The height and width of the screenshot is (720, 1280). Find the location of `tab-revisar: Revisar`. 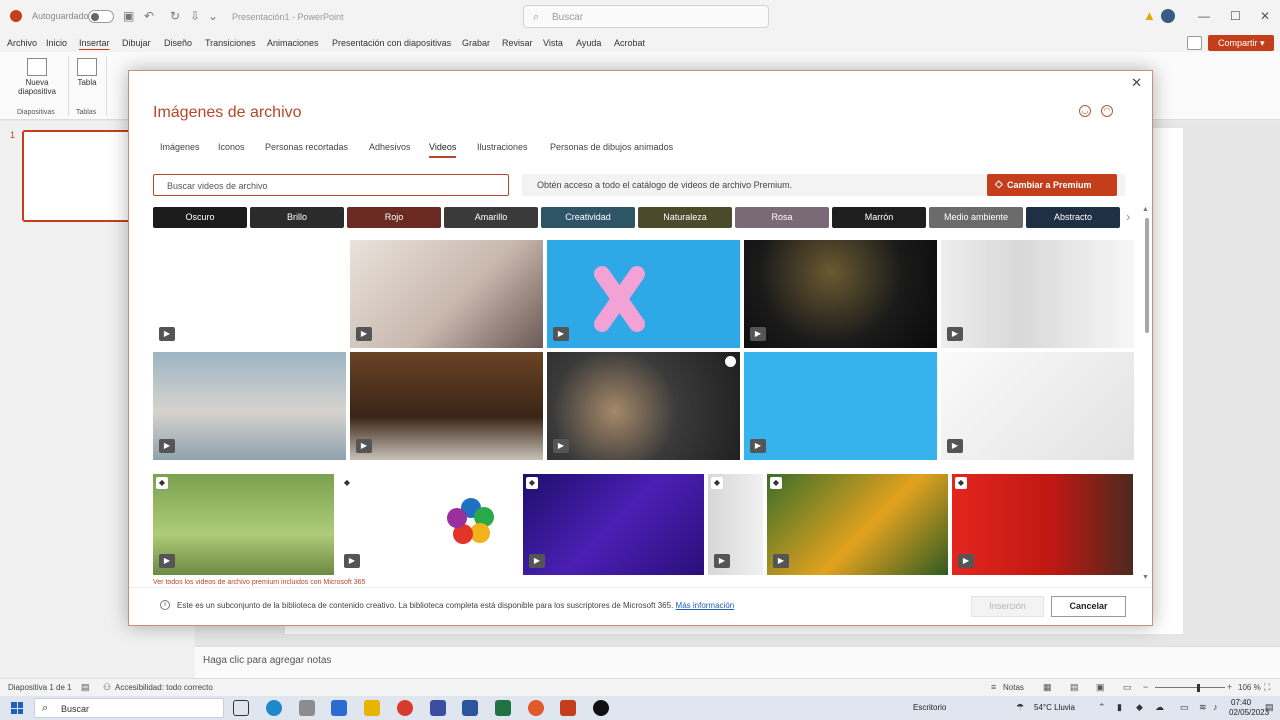

tab-revisar: Revisar is located at coordinates (517, 43).